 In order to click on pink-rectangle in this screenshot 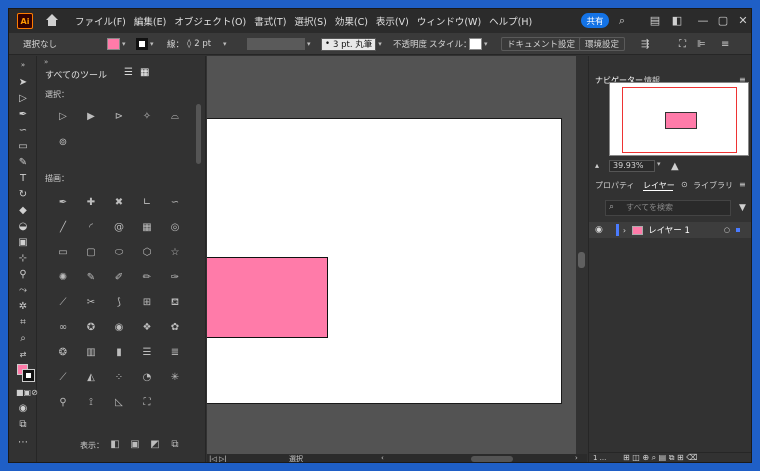, I will do `click(267, 297)`.